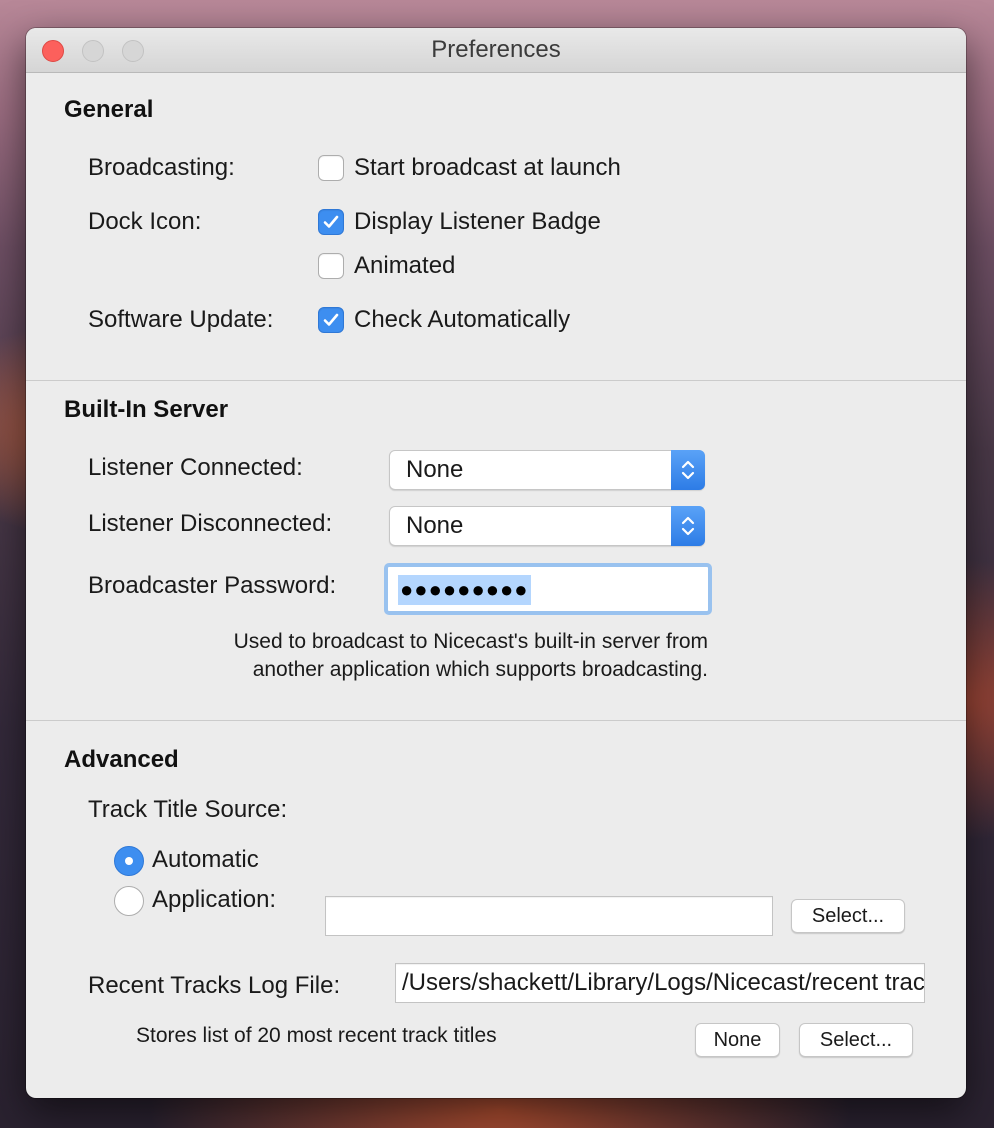 The width and height of the screenshot is (994, 1128). Describe the element at coordinates (129, 901) in the screenshot. I see `application-radio` at that location.